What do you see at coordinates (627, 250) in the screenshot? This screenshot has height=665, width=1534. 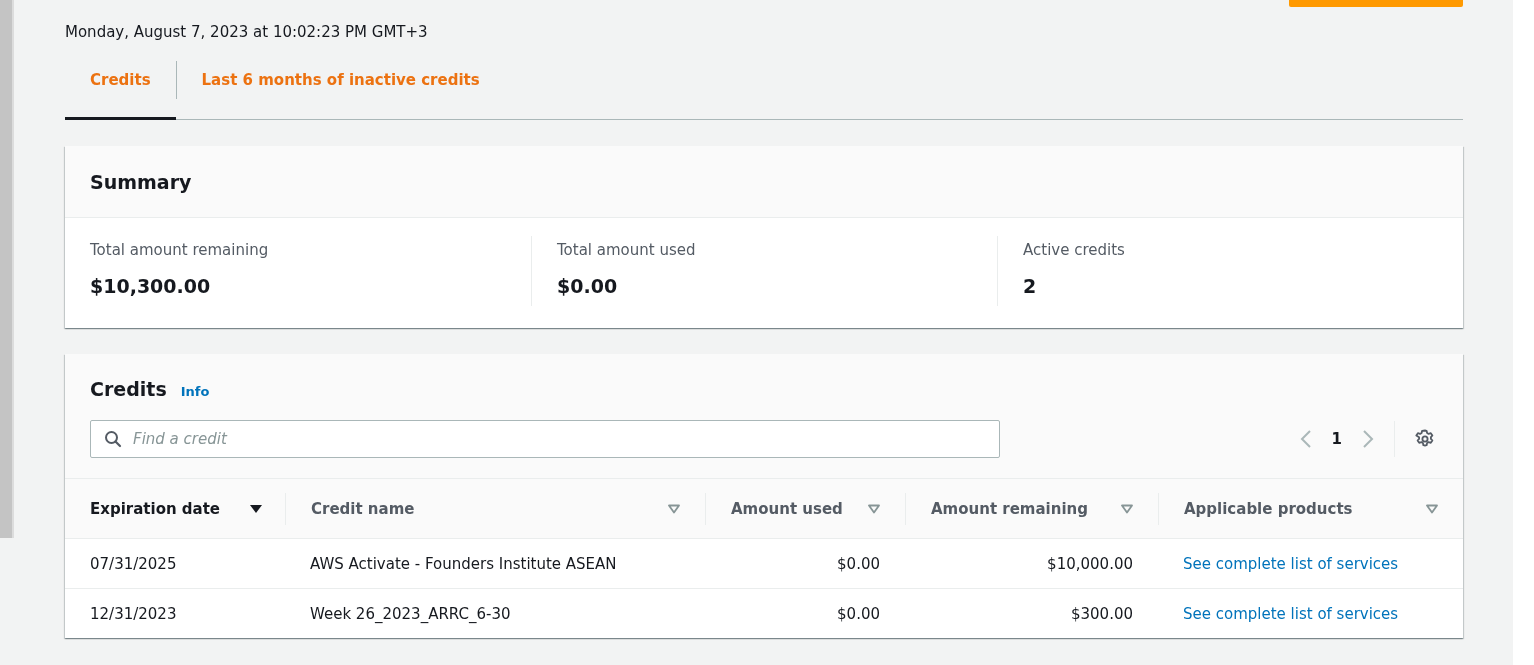 I see `metric-label: Total amount used` at bounding box center [627, 250].